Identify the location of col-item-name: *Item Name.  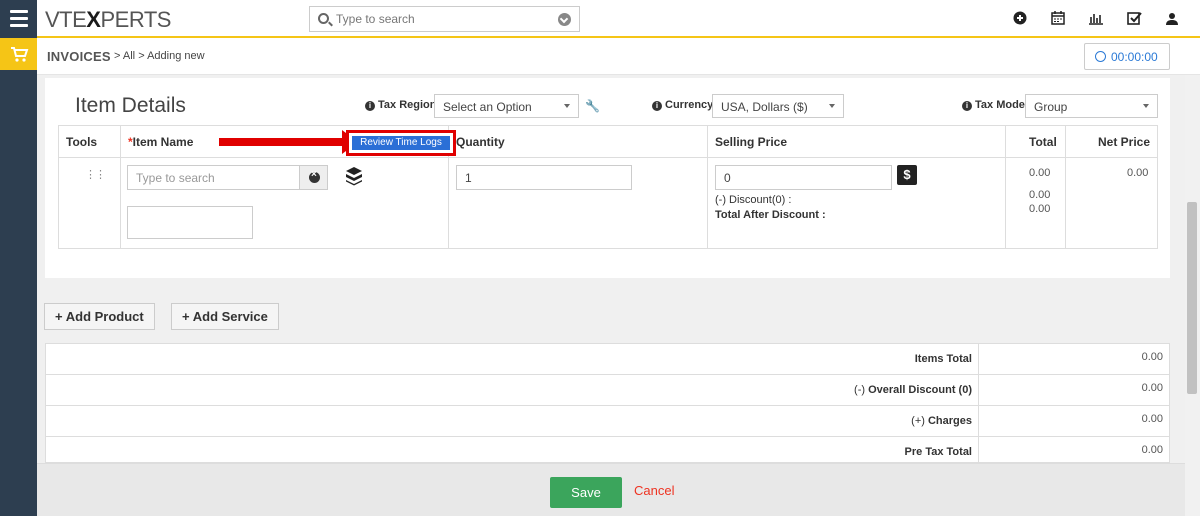
(161, 142).